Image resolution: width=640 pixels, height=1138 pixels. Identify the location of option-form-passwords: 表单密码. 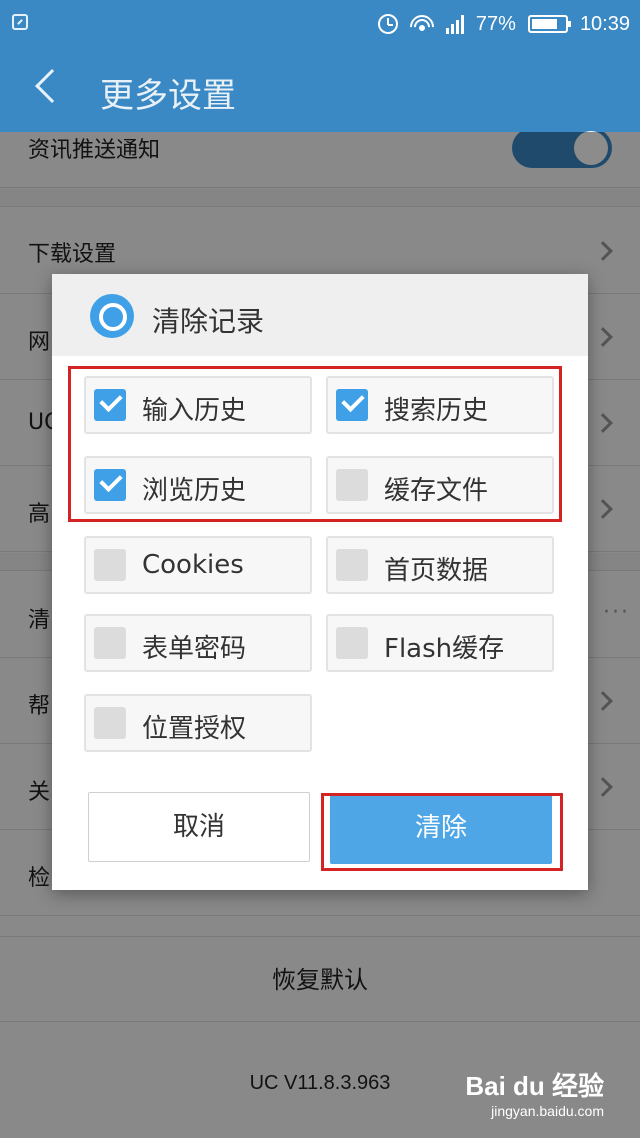
(198, 643).